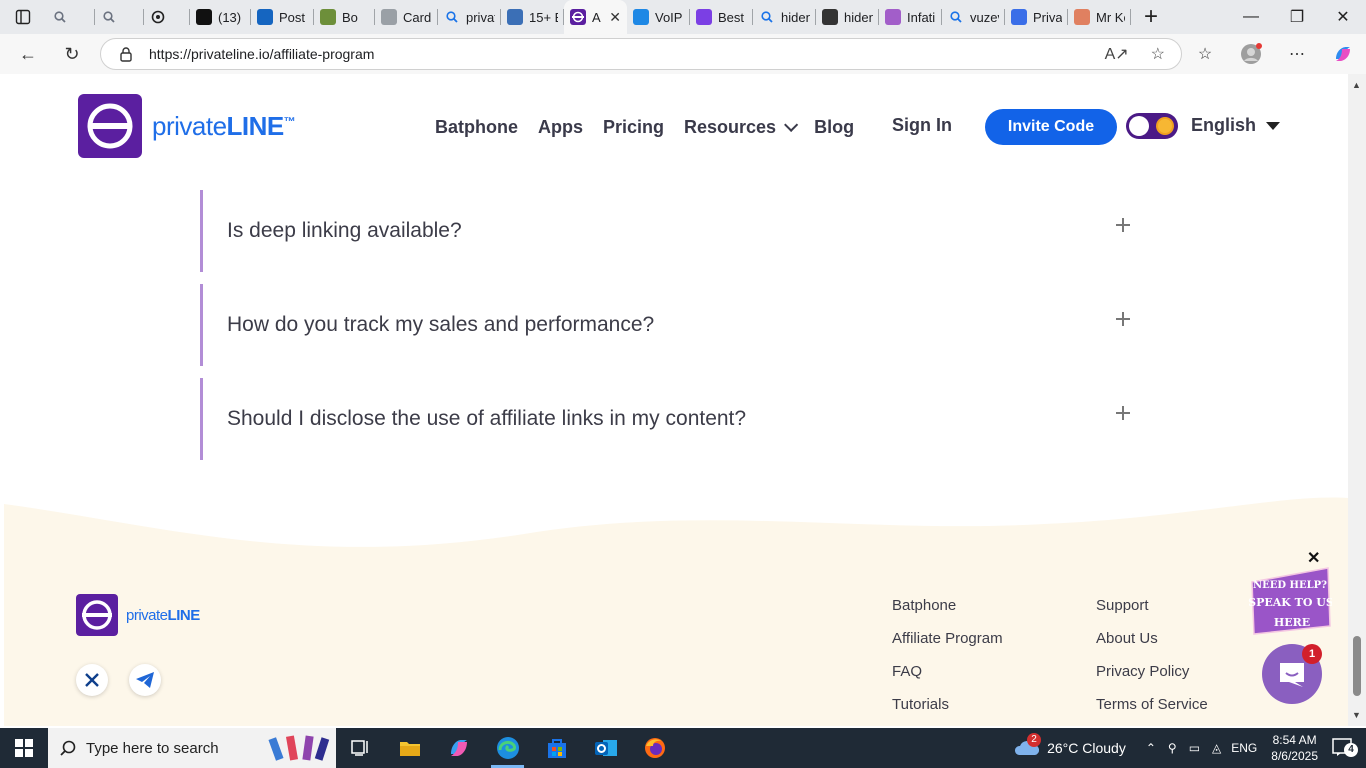 This screenshot has height=768, width=1366. What do you see at coordinates (145, 680) in the screenshot?
I see `telegram-icon` at bounding box center [145, 680].